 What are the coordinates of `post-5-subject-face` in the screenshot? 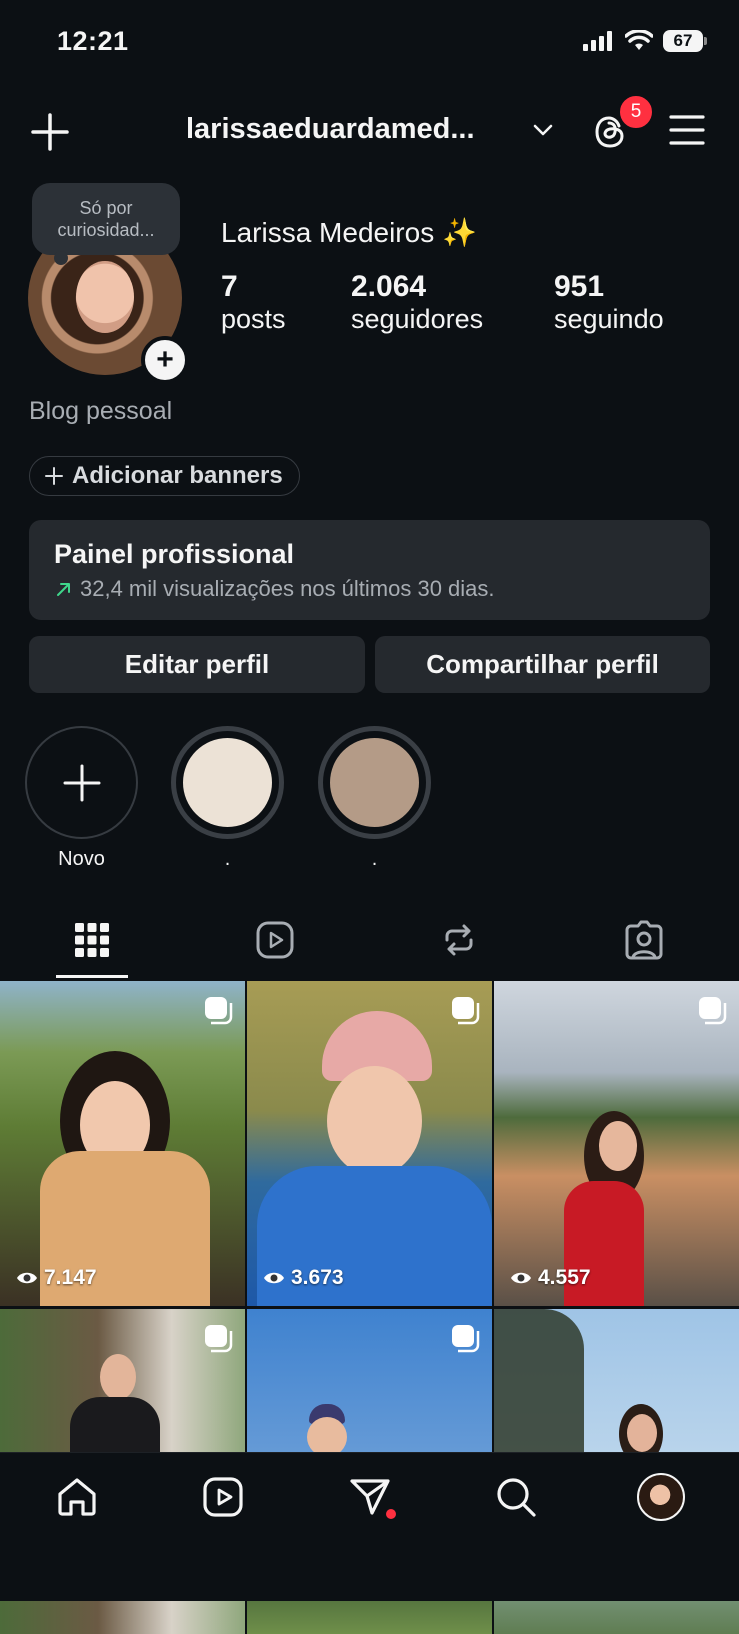 It's located at (327, 1437).